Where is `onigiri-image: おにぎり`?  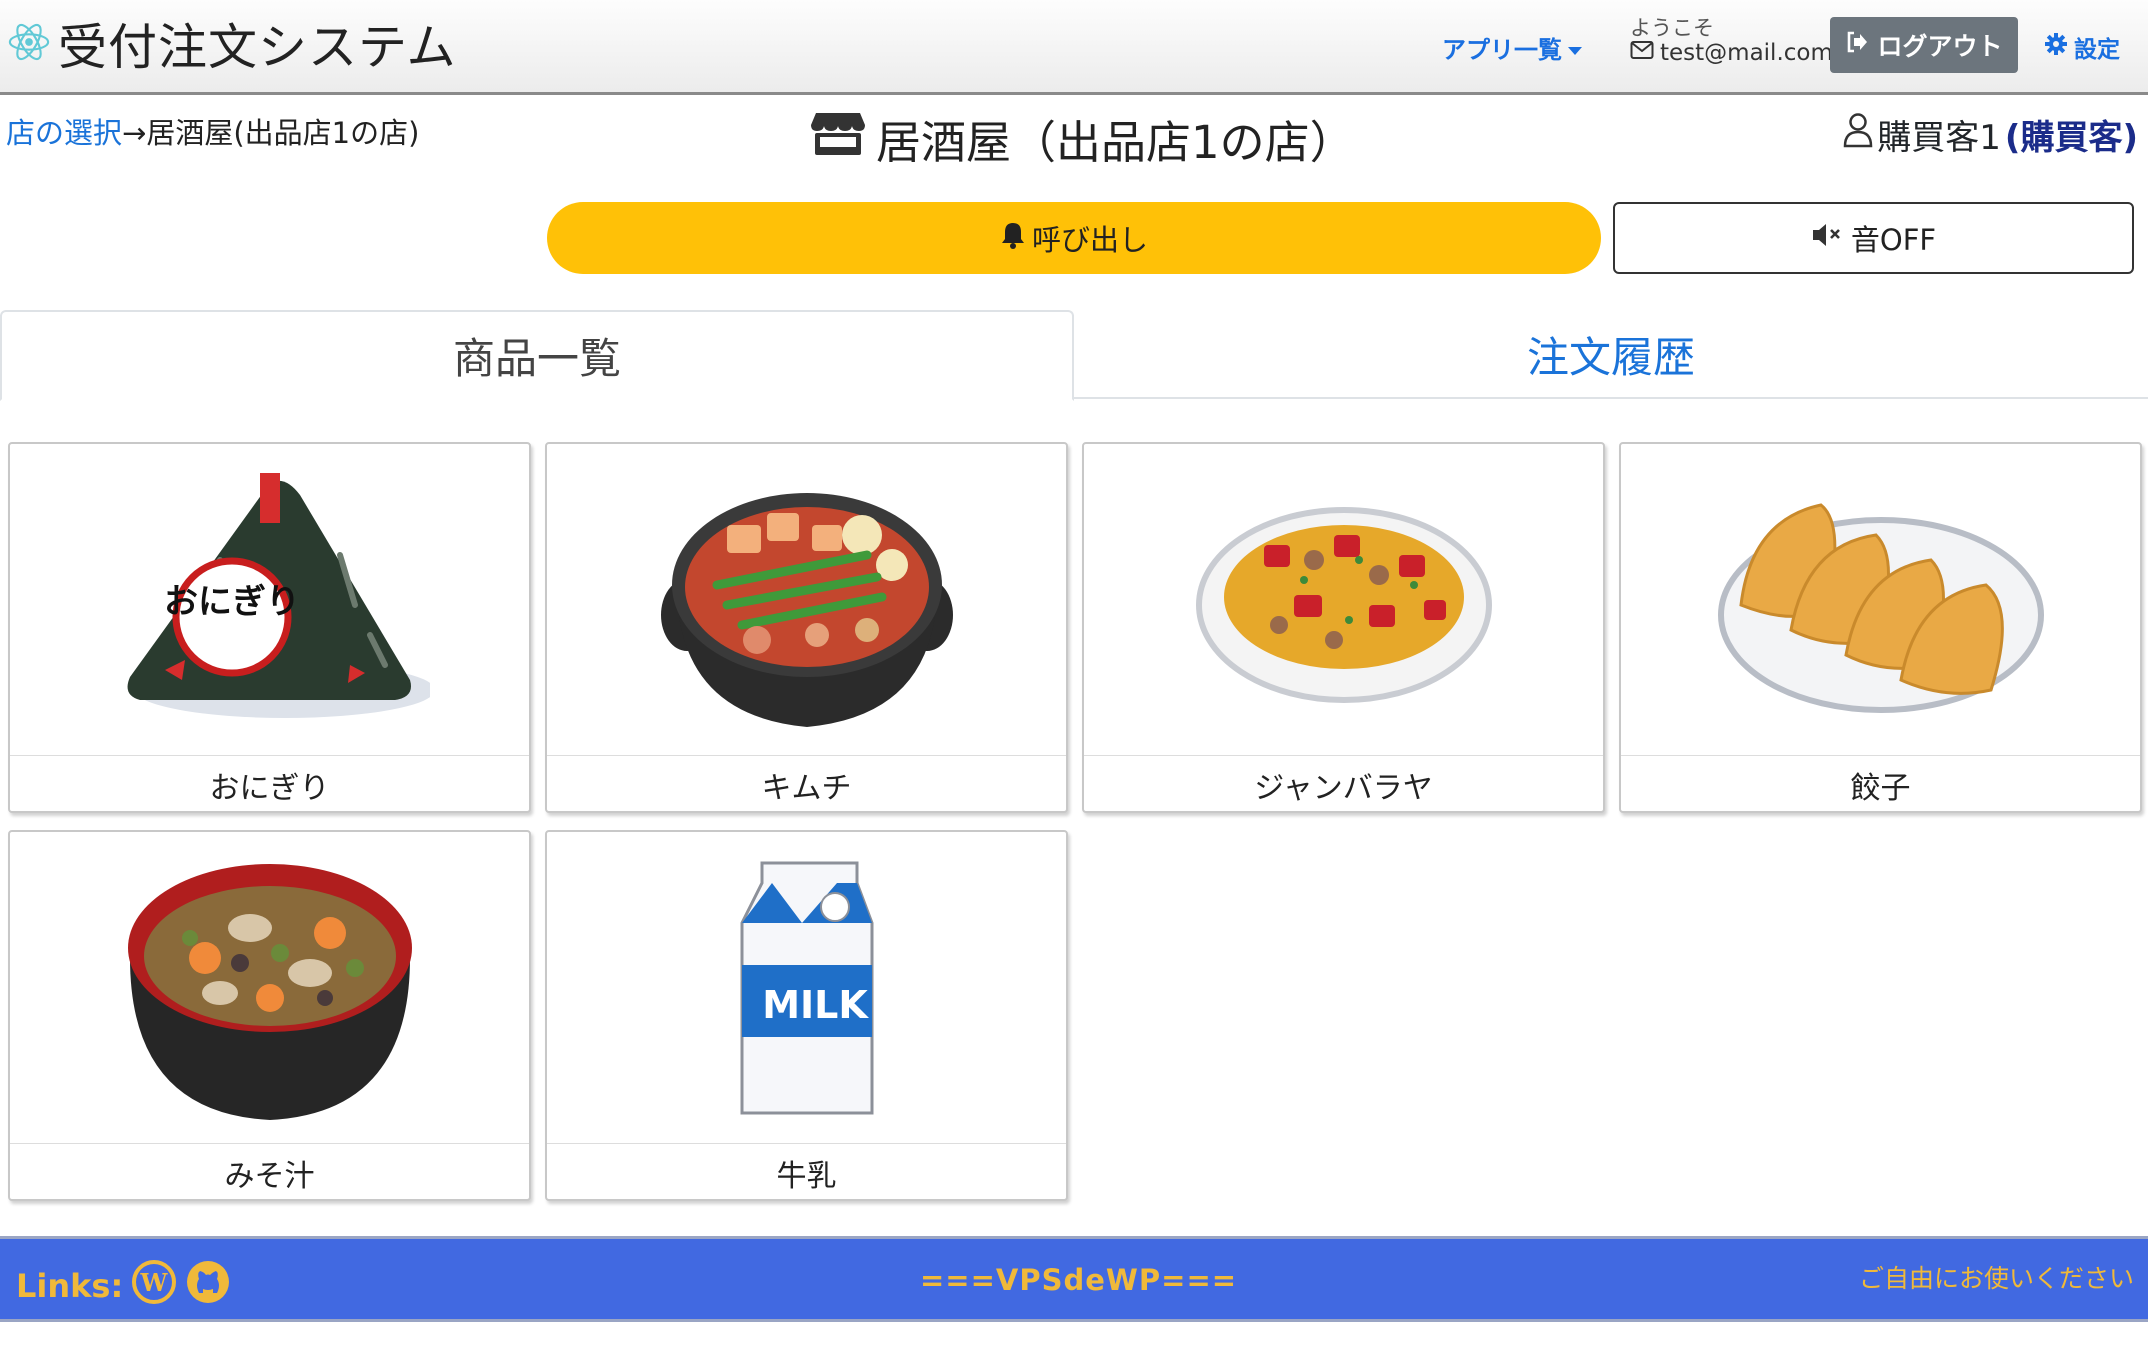 onigiri-image: おにぎり is located at coordinates (269, 600).